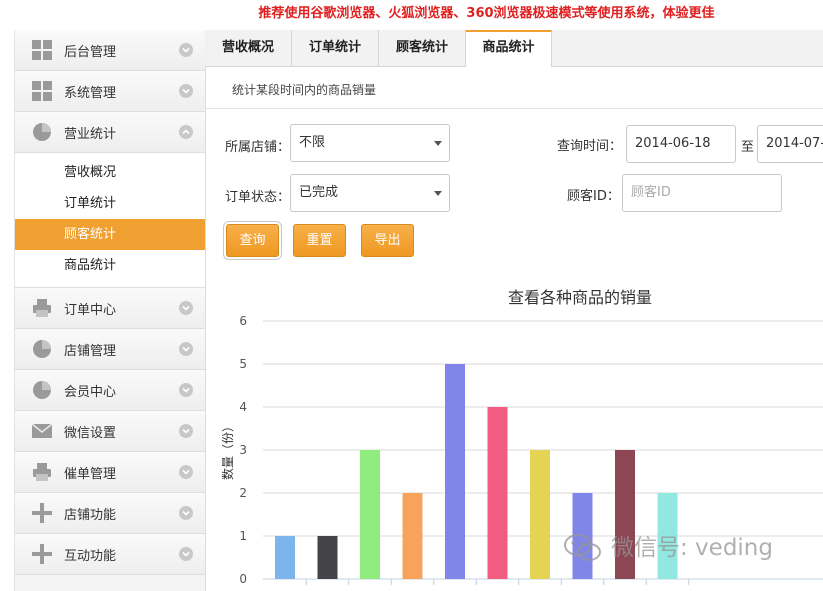 The width and height of the screenshot is (823, 591). What do you see at coordinates (370, 143) in the screenshot?
I see `store-select: 不限` at bounding box center [370, 143].